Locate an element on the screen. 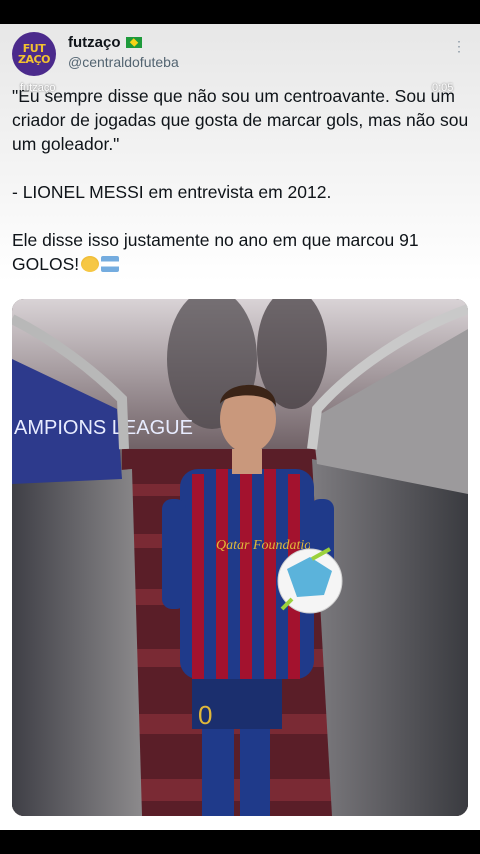 This screenshot has height=854, width=480. avatar: FUT ZAÇO is located at coordinates (34, 54).